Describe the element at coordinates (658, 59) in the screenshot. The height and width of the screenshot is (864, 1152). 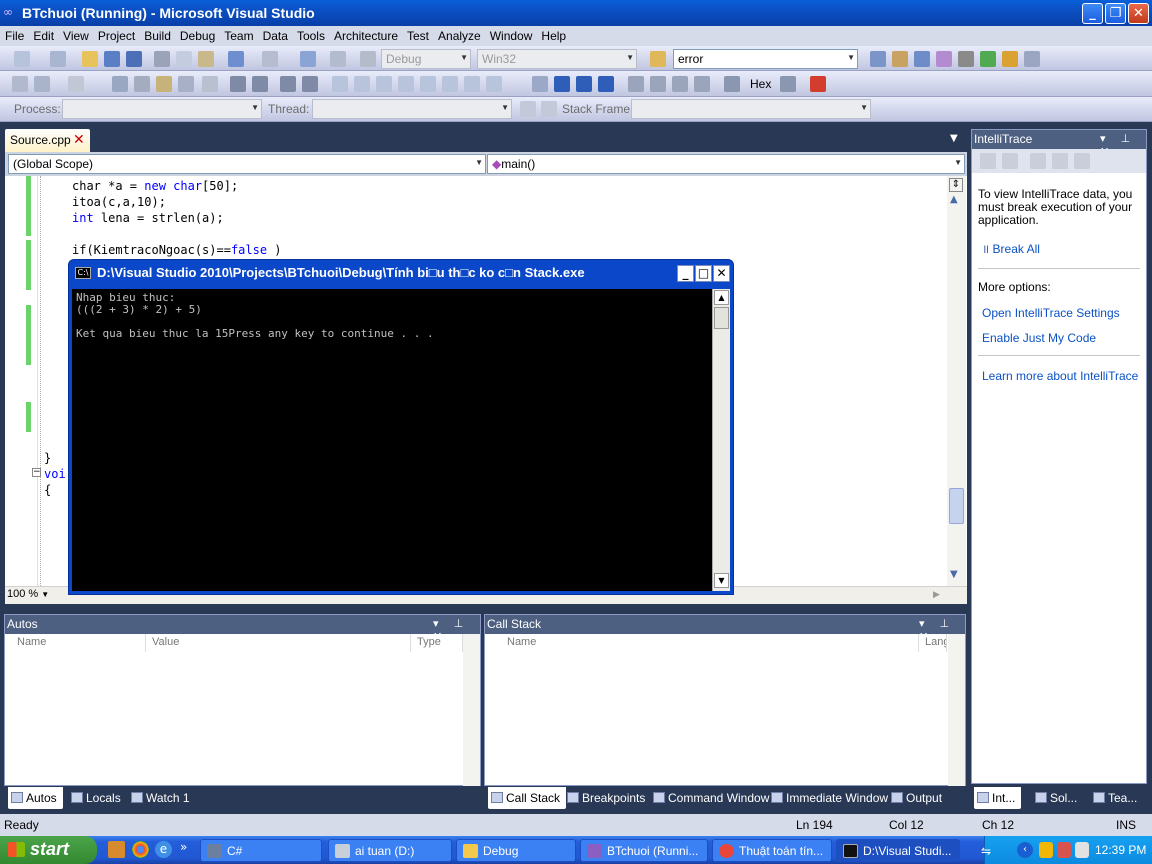
I see `find-in-files-icon` at that location.